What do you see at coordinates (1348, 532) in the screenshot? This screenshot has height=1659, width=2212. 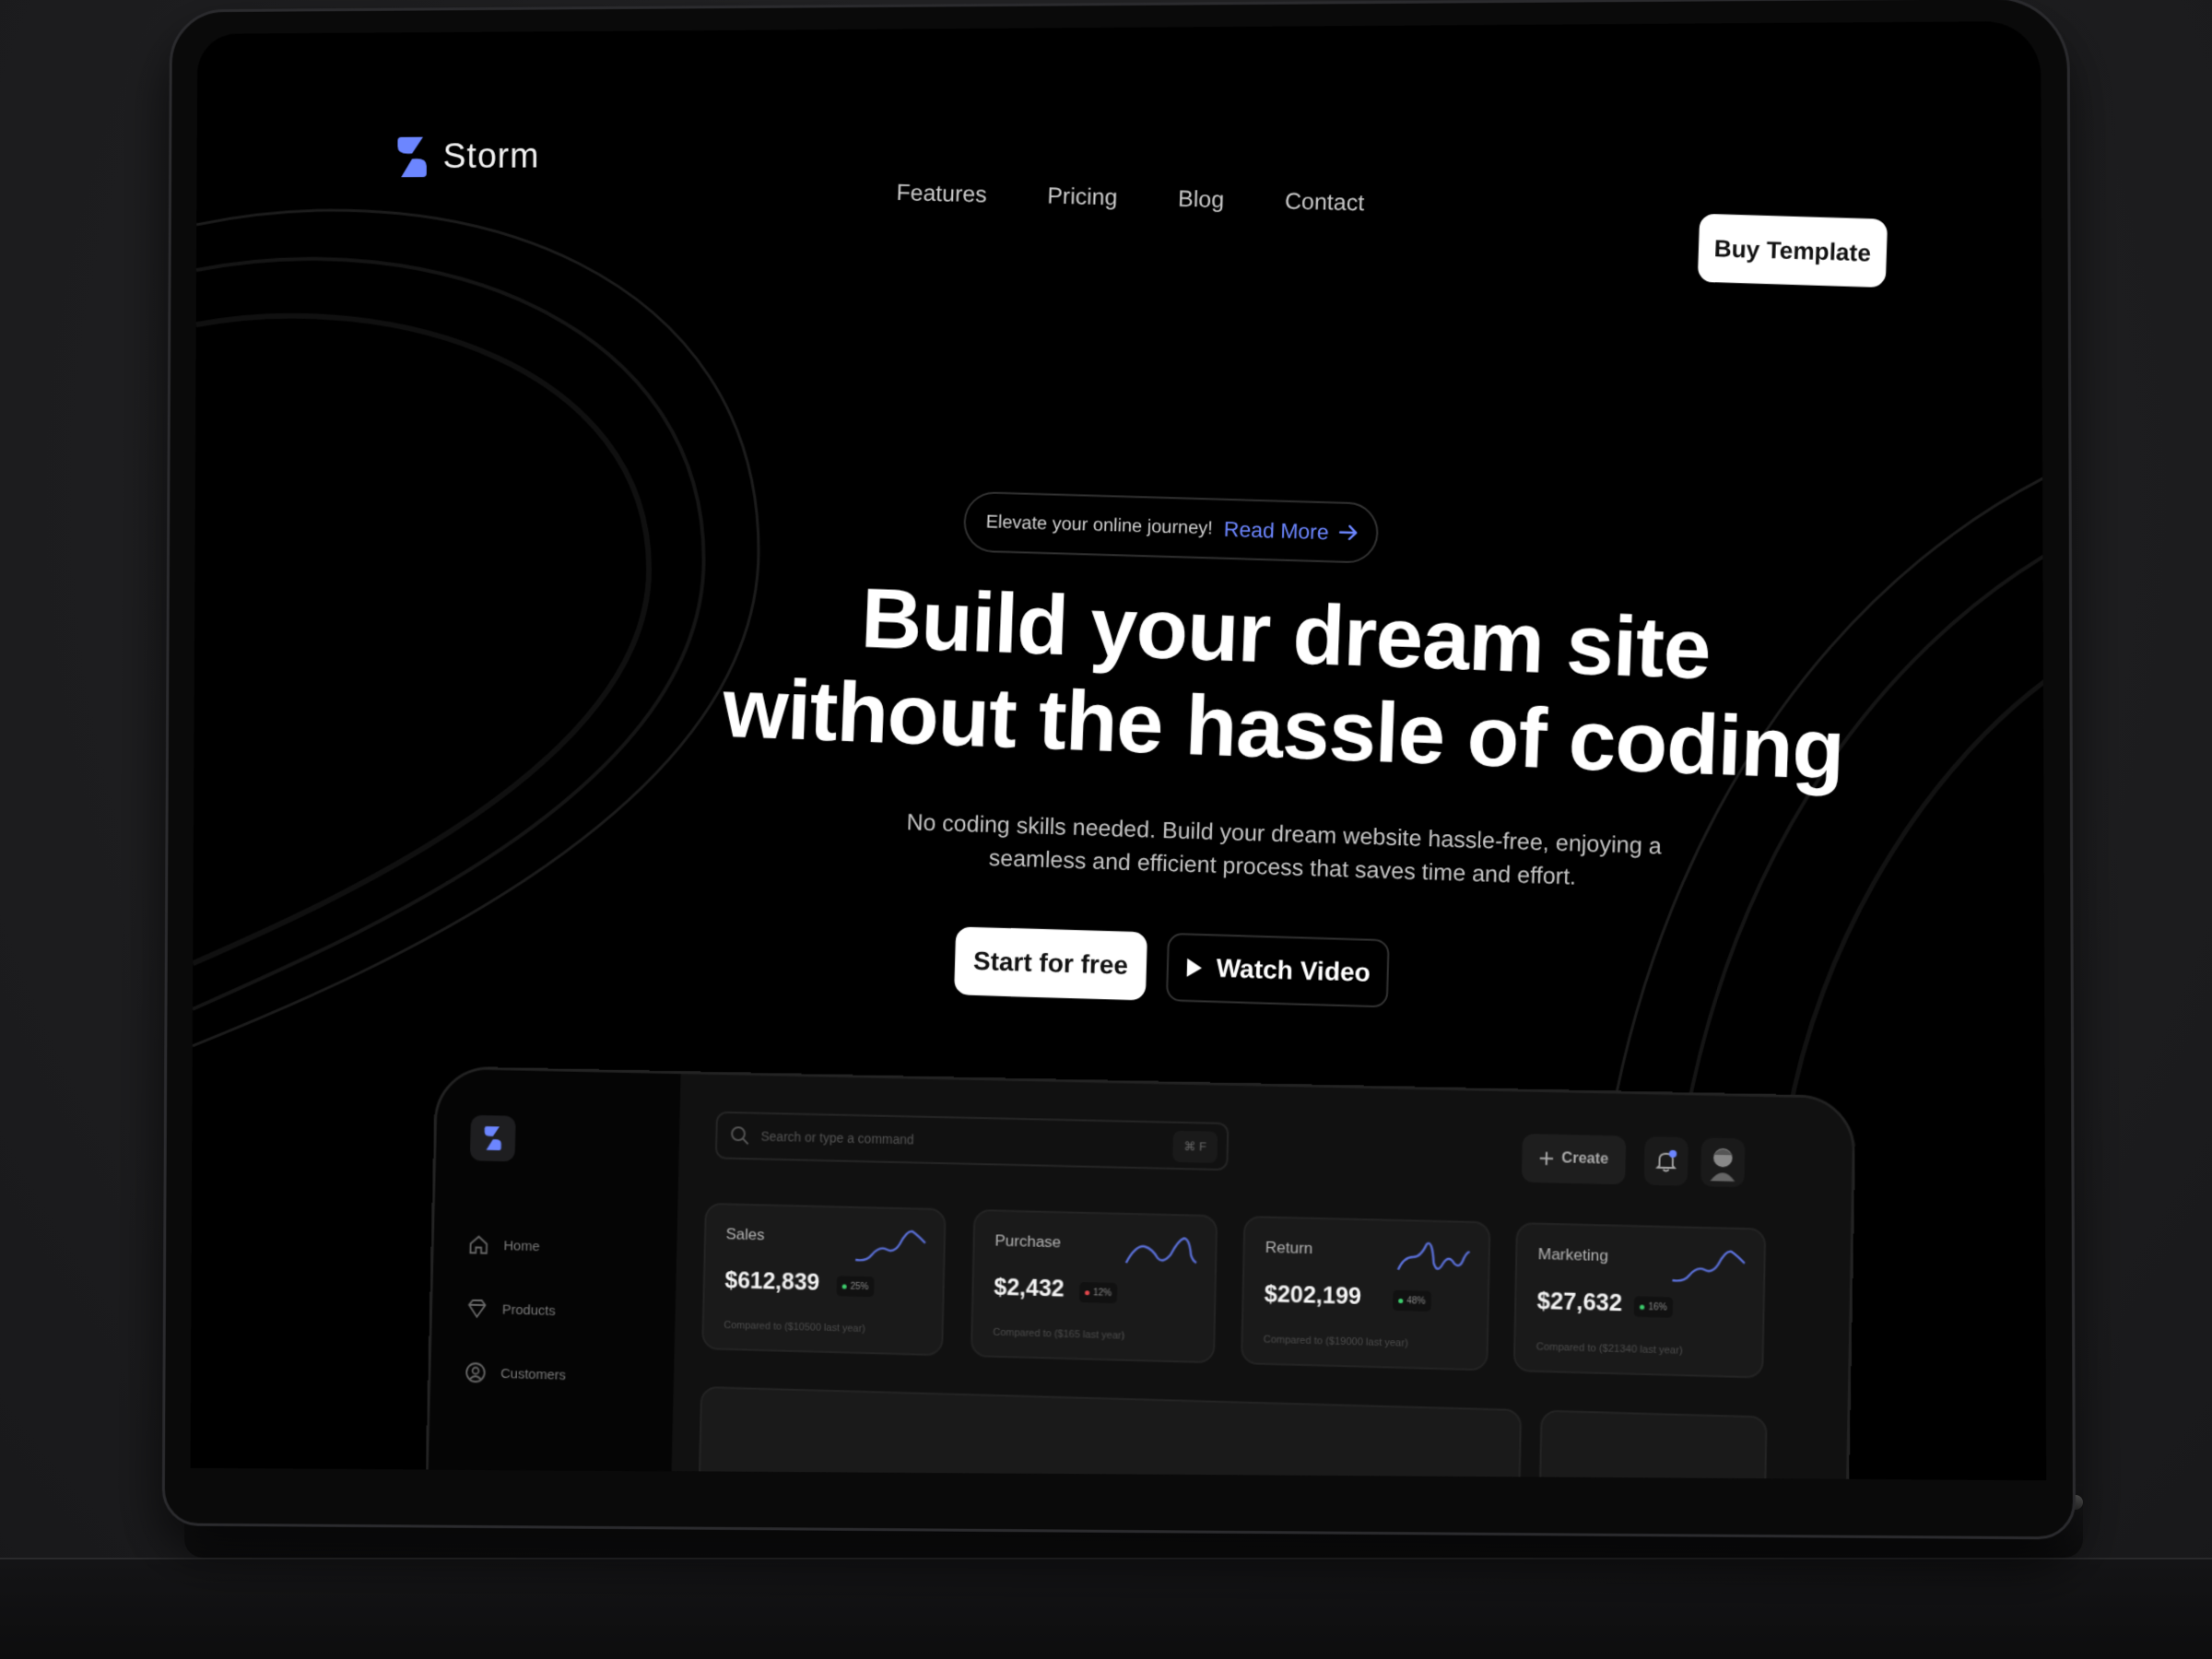 I see `arrow-right-icon` at bounding box center [1348, 532].